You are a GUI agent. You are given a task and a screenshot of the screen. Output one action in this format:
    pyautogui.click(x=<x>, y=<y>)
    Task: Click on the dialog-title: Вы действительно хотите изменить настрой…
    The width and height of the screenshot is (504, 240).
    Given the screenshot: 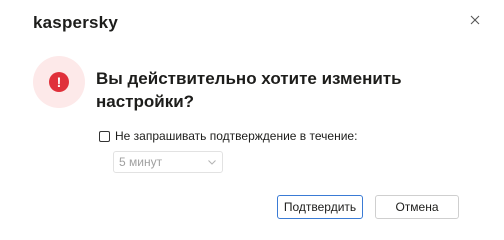 What is the action you would take?
    pyautogui.click(x=249, y=90)
    